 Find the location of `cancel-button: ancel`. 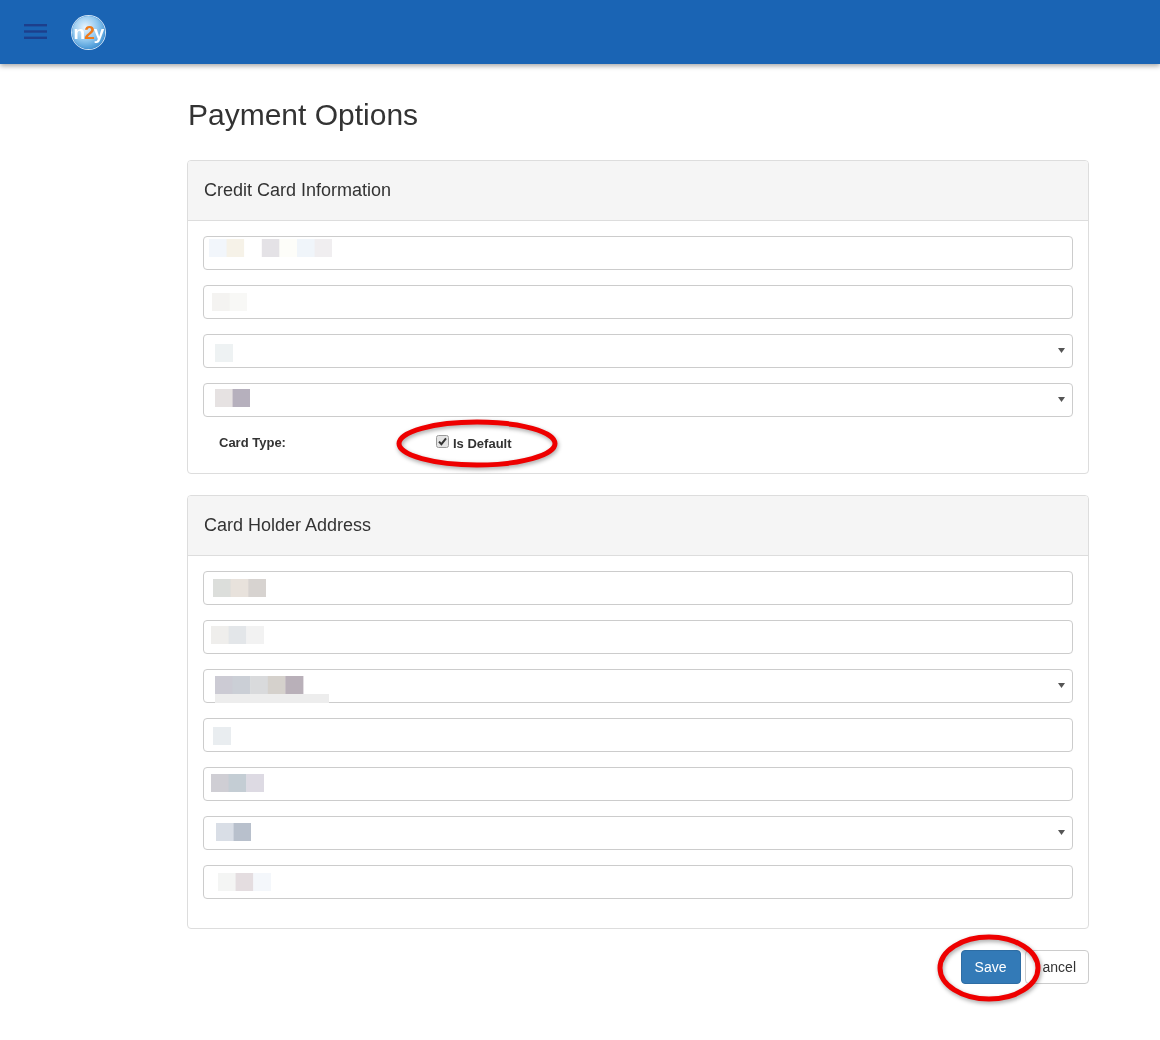

cancel-button: ancel is located at coordinates (1056, 967).